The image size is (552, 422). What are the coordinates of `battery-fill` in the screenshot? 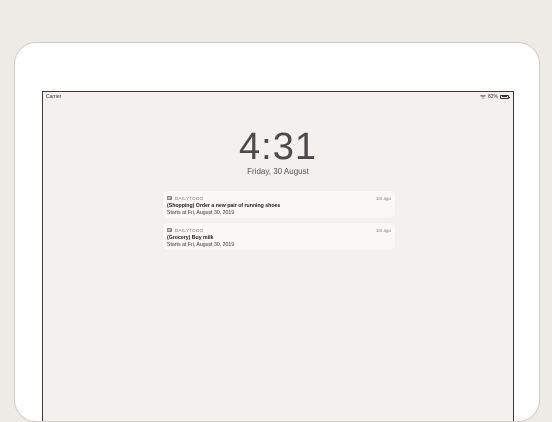 It's located at (504, 96).